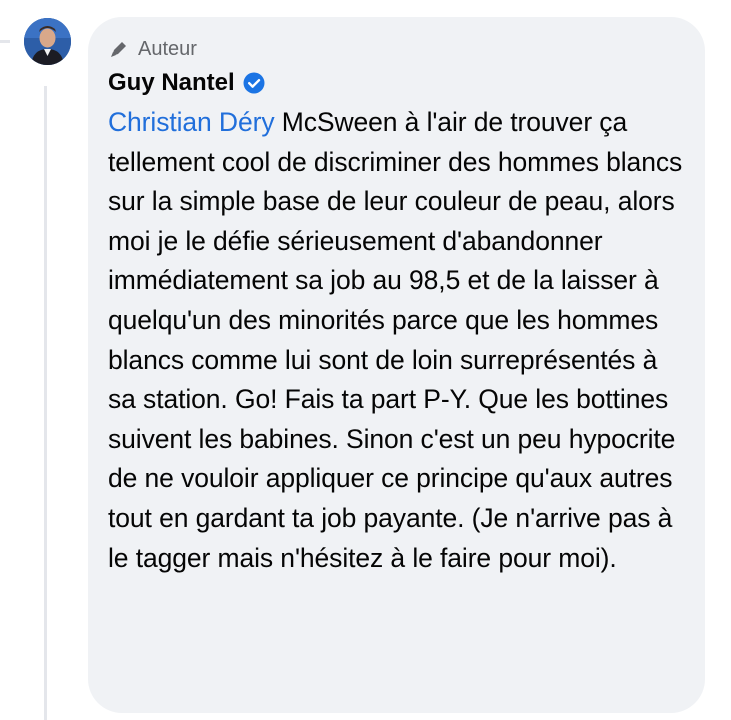 Image resolution: width=731 pixels, height=720 pixels. What do you see at coordinates (5, 41) in the screenshot?
I see `thread-connector-line` at bounding box center [5, 41].